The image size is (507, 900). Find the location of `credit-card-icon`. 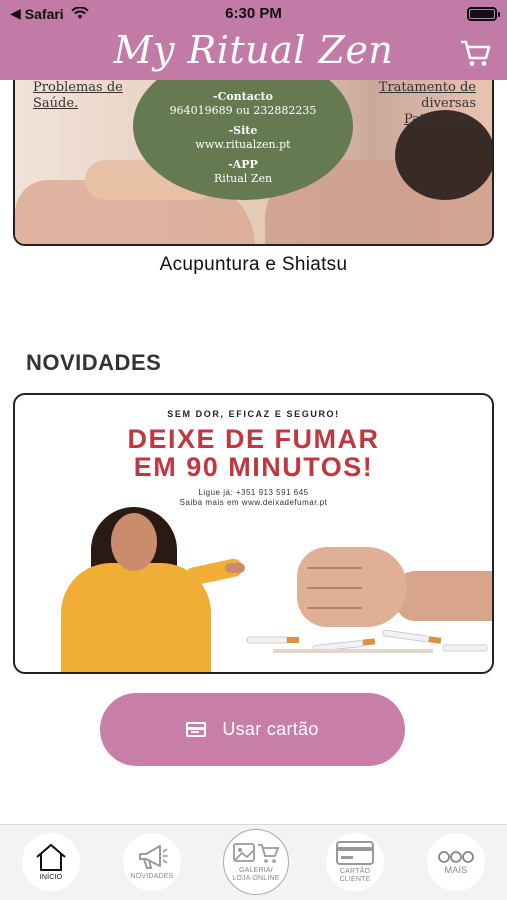

credit-card-icon is located at coordinates (196, 729).